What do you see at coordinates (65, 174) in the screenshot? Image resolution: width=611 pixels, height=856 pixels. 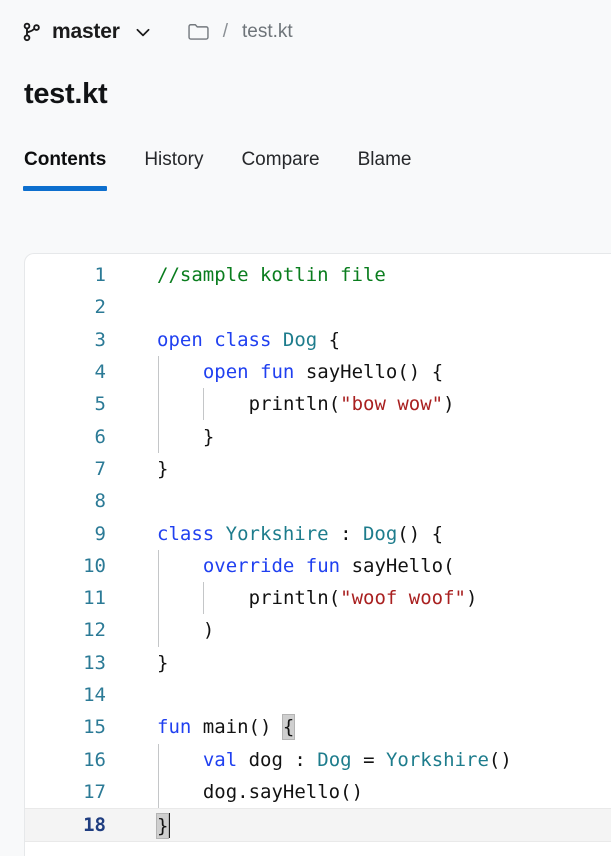 I see `tab-contents: Contents` at bounding box center [65, 174].